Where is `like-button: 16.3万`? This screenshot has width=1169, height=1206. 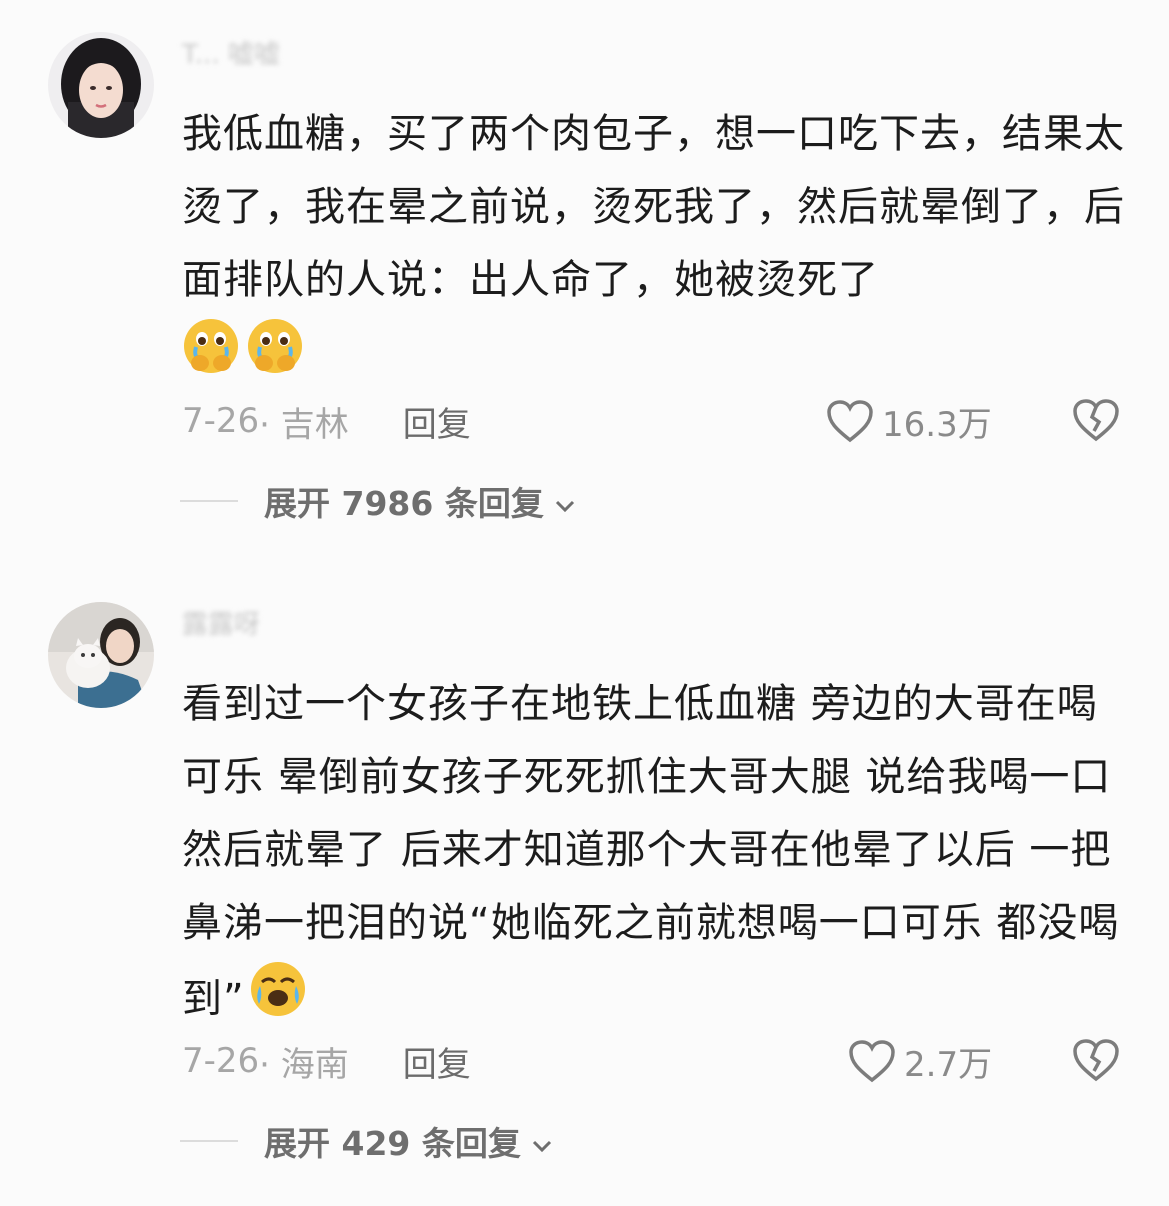
like-button: 16.3万 is located at coordinates (909, 421).